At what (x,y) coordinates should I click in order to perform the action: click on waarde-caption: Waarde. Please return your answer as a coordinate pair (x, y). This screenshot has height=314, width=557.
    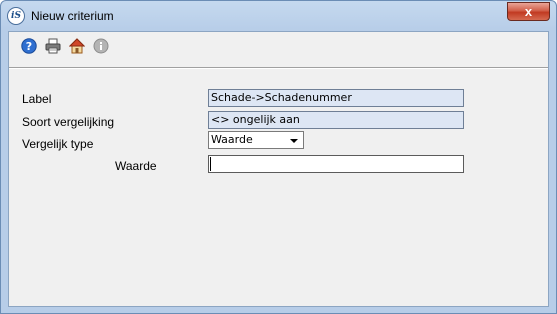
    Looking at the image, I should click on (136, 166).